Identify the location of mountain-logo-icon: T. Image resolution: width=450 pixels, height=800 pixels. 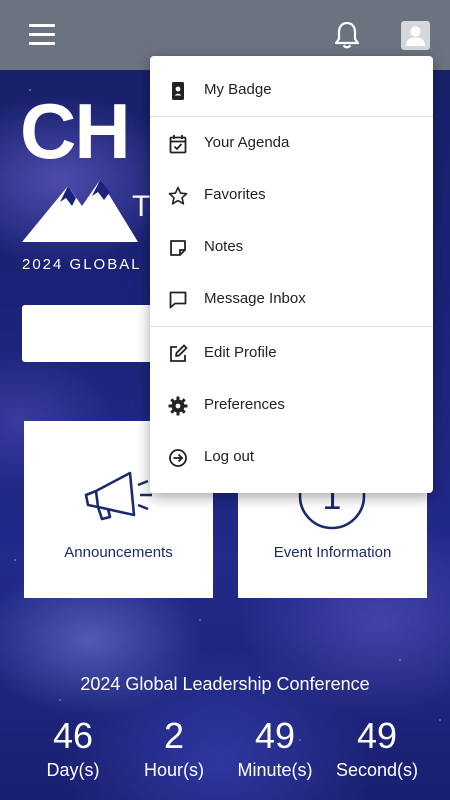
(86, 211).